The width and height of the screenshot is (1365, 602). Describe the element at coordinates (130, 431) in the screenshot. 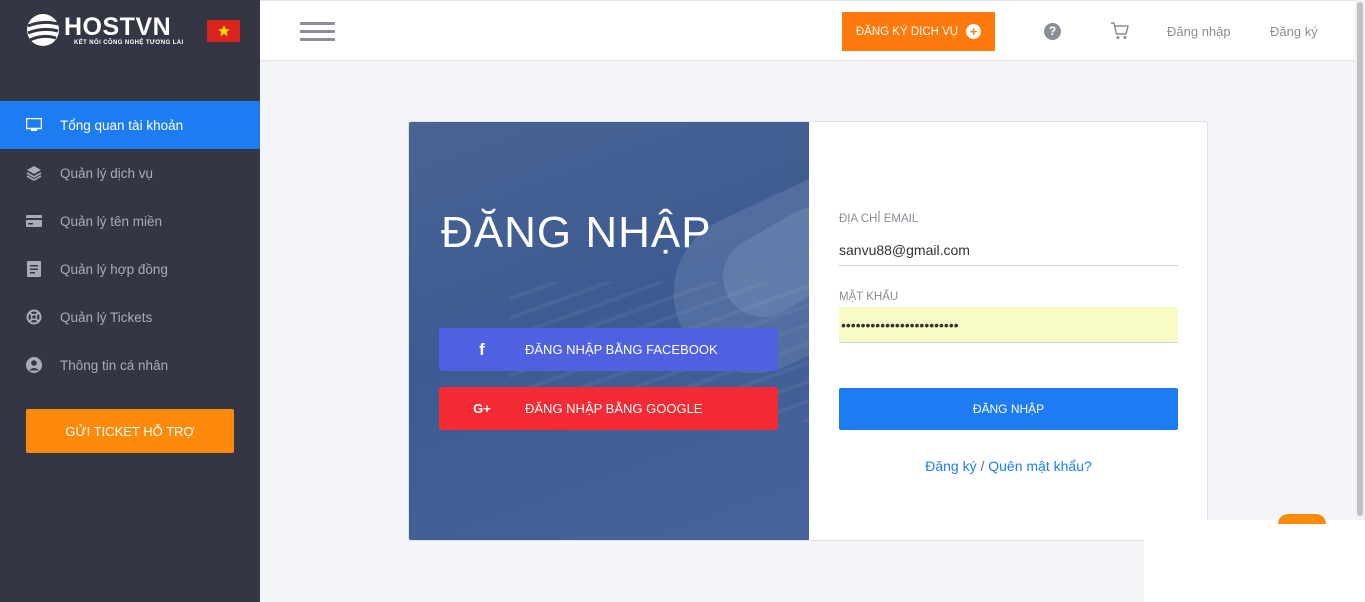

I see `send-support-ticket-button: GỬI TICKET HỖ TRỢ` at that location.